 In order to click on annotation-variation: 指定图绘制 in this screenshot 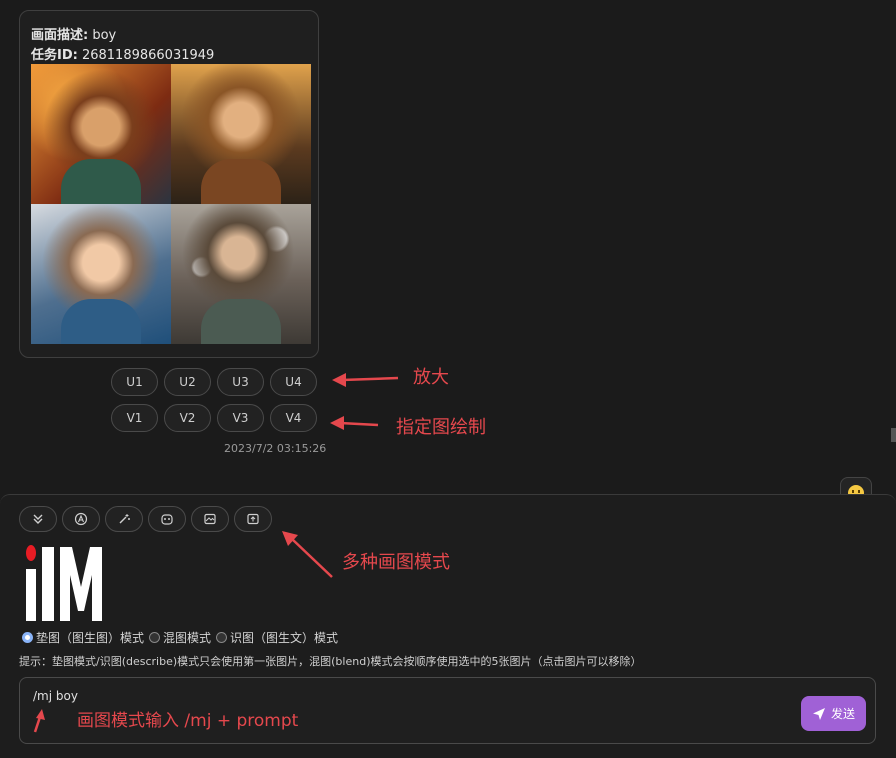, I will do `click(441, 427)`.